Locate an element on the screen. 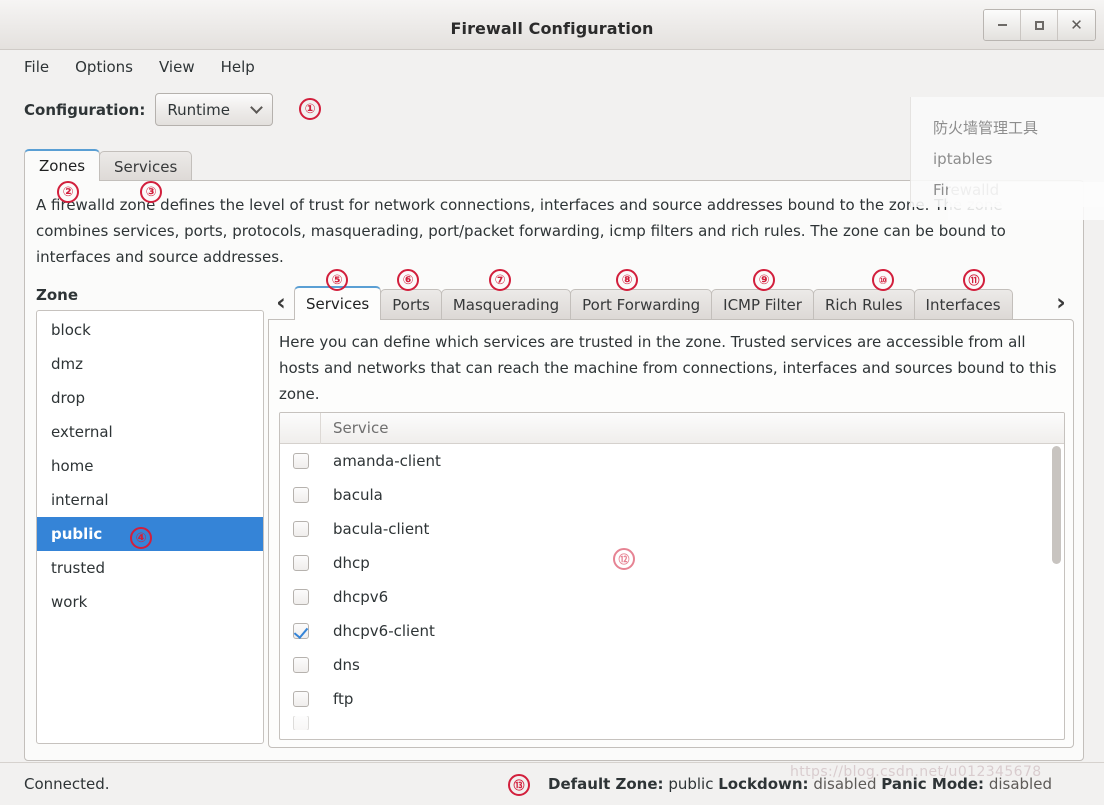 The height and width of the screenshot is (805, 1104). checkbox-checked-icon is located at coordinates (300, 631).